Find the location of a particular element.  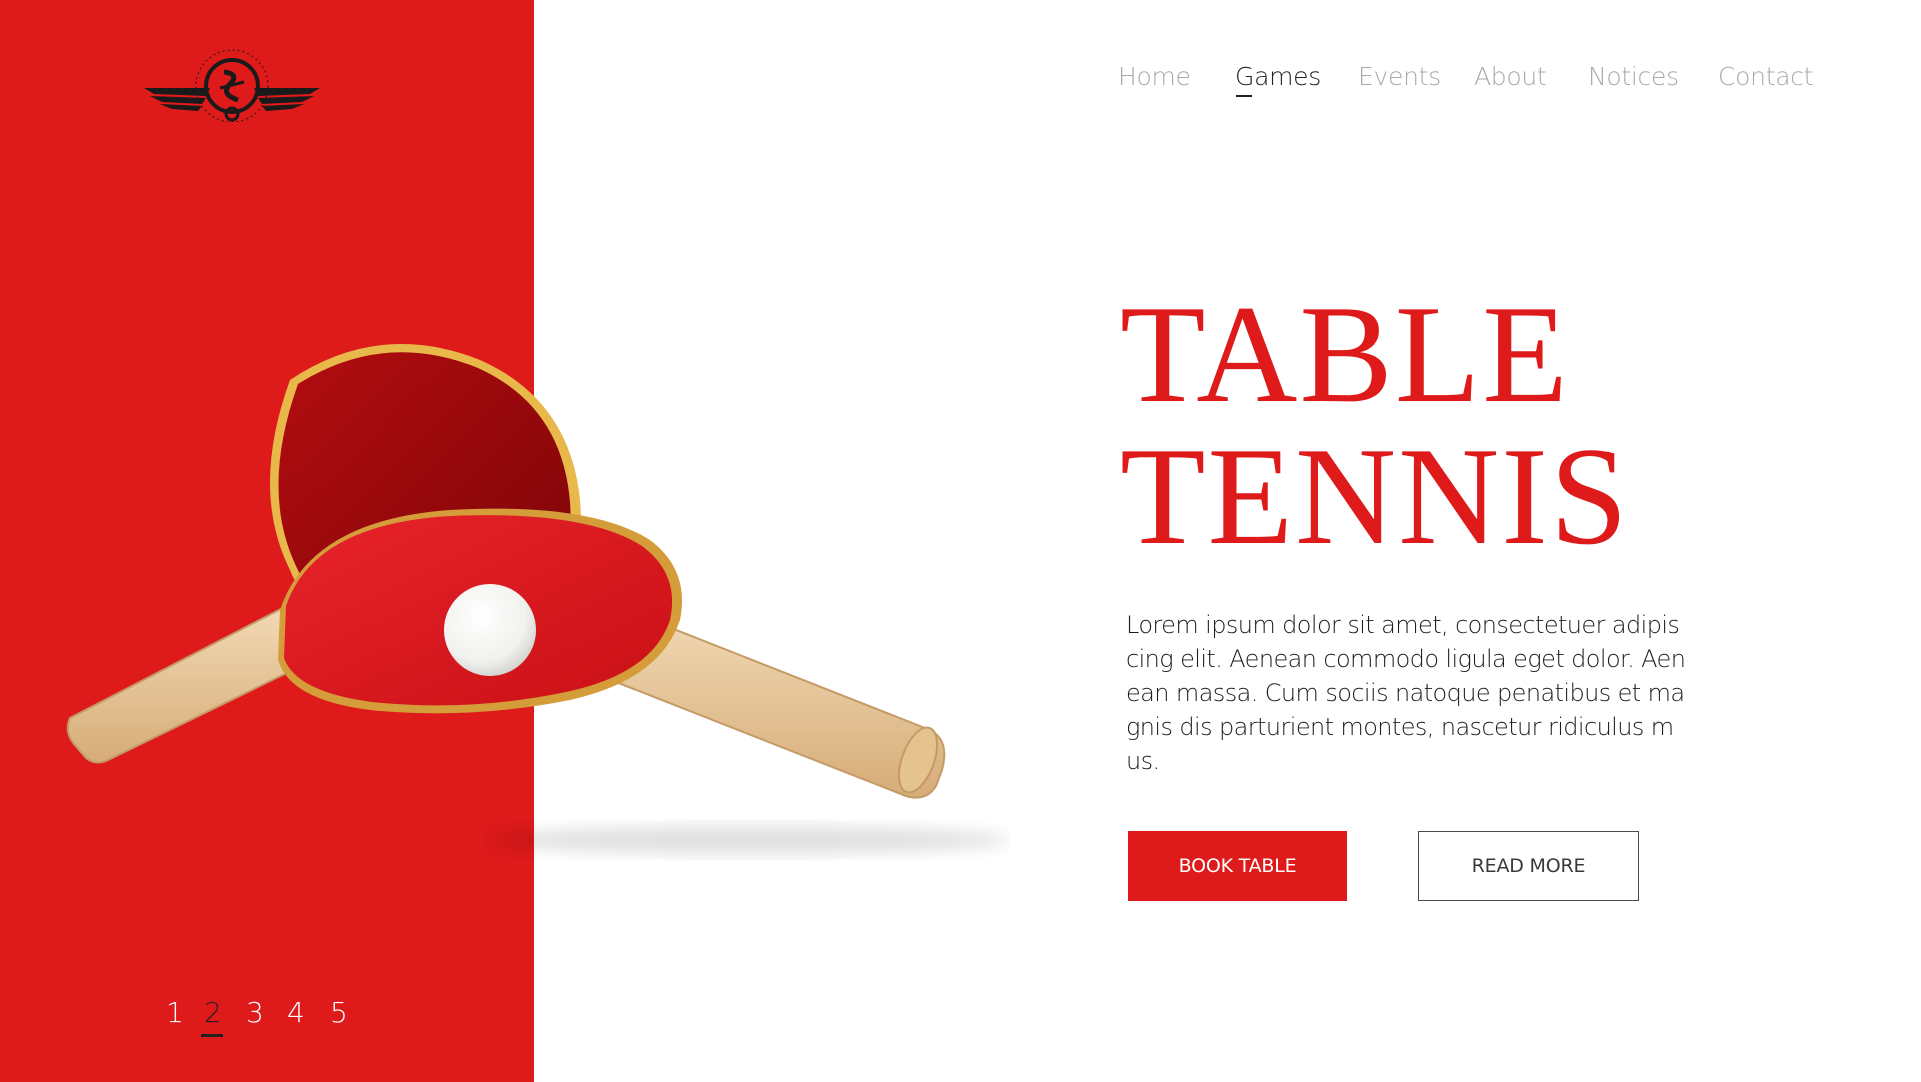

title-line-2: TENNIS is located at coordinates (1375, 496).